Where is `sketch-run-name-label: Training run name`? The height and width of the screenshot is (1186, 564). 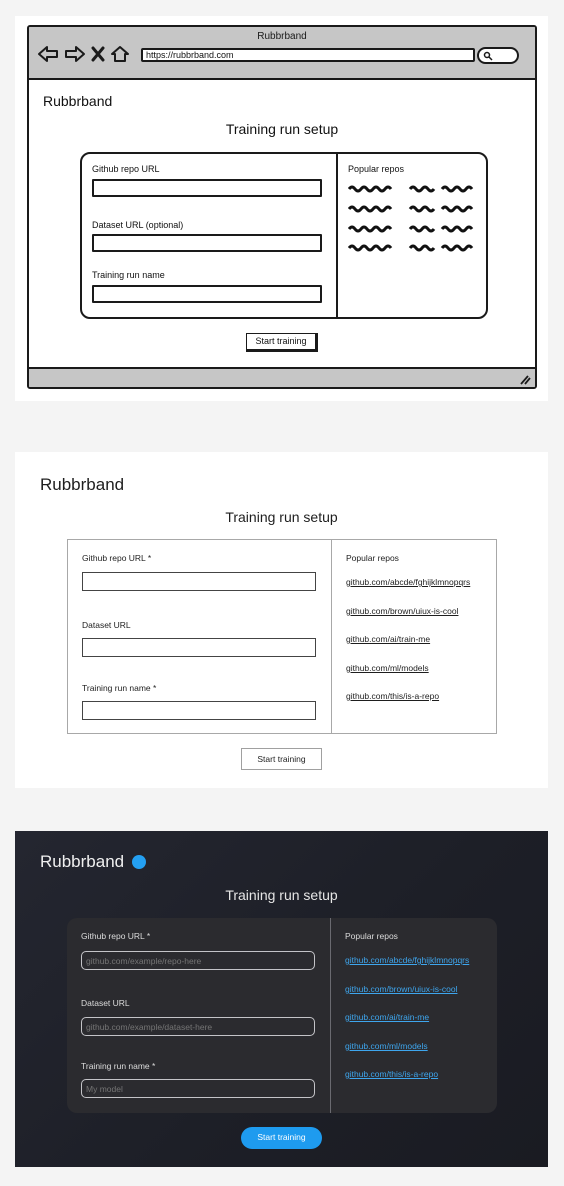 sketch-run-name-label: Training run name is located at coordinates (128, 275).